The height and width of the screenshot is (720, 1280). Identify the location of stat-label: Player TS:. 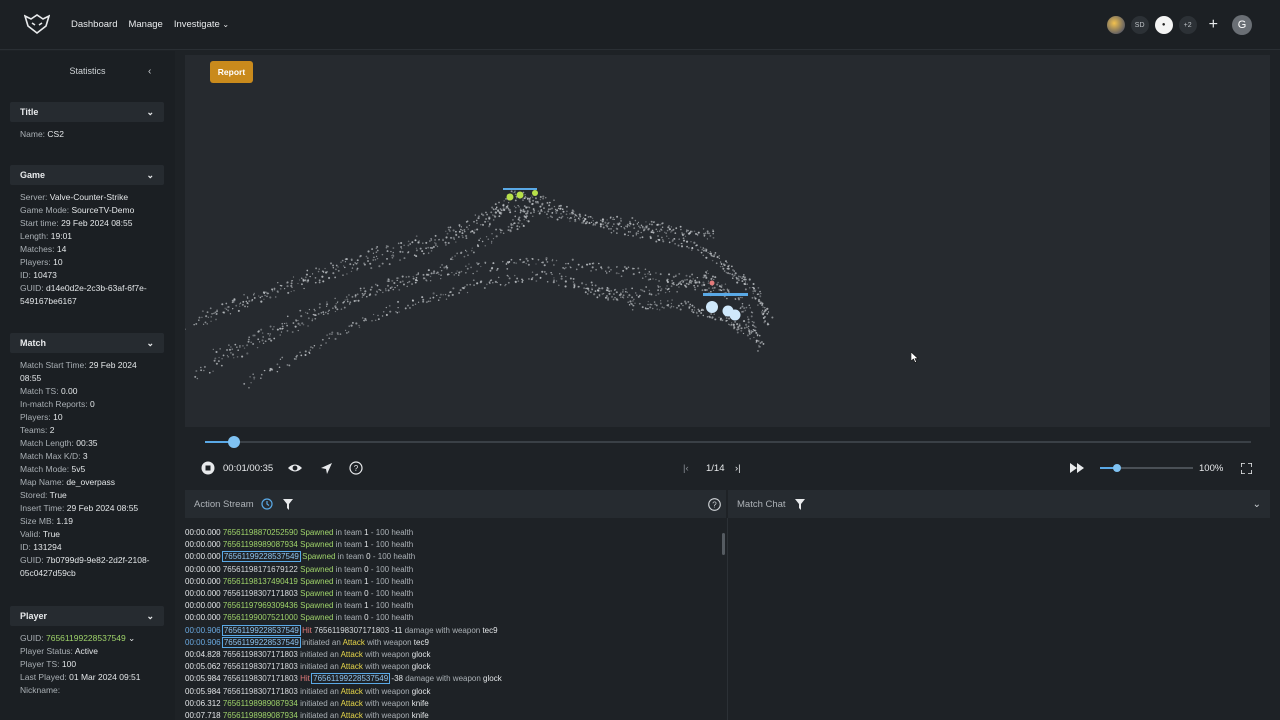
(40, 664).